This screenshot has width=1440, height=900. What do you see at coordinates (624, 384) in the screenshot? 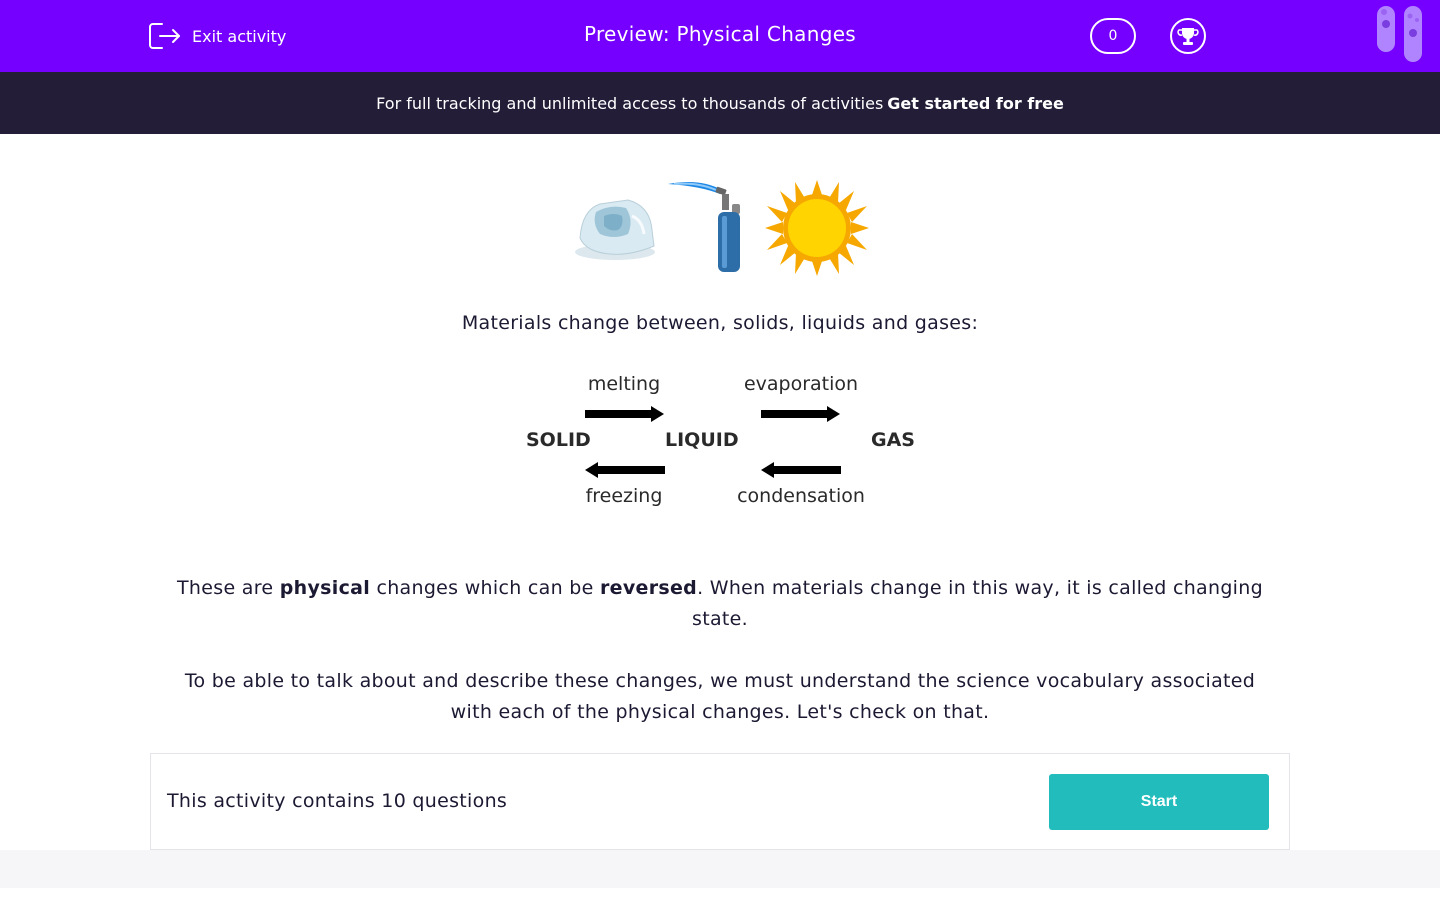
I see `melting-label: melting` at bounding box center [624, 384].